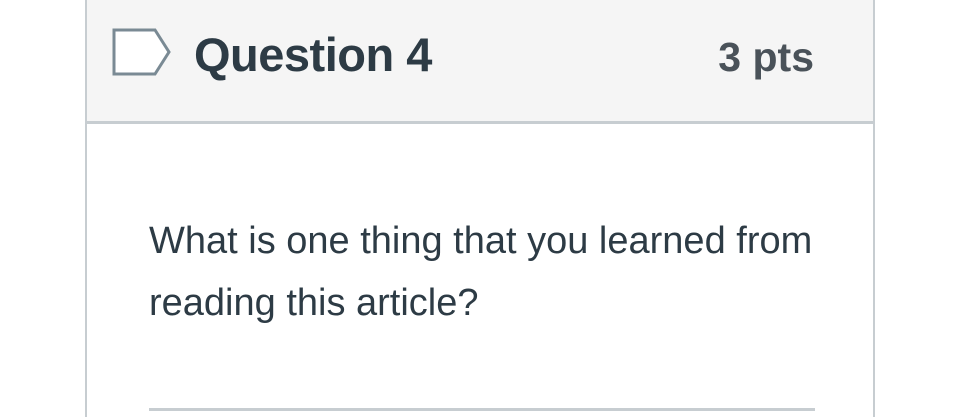 The image size is (960, 417). I want to click on question-points: 3 pts, so click(766, 57).